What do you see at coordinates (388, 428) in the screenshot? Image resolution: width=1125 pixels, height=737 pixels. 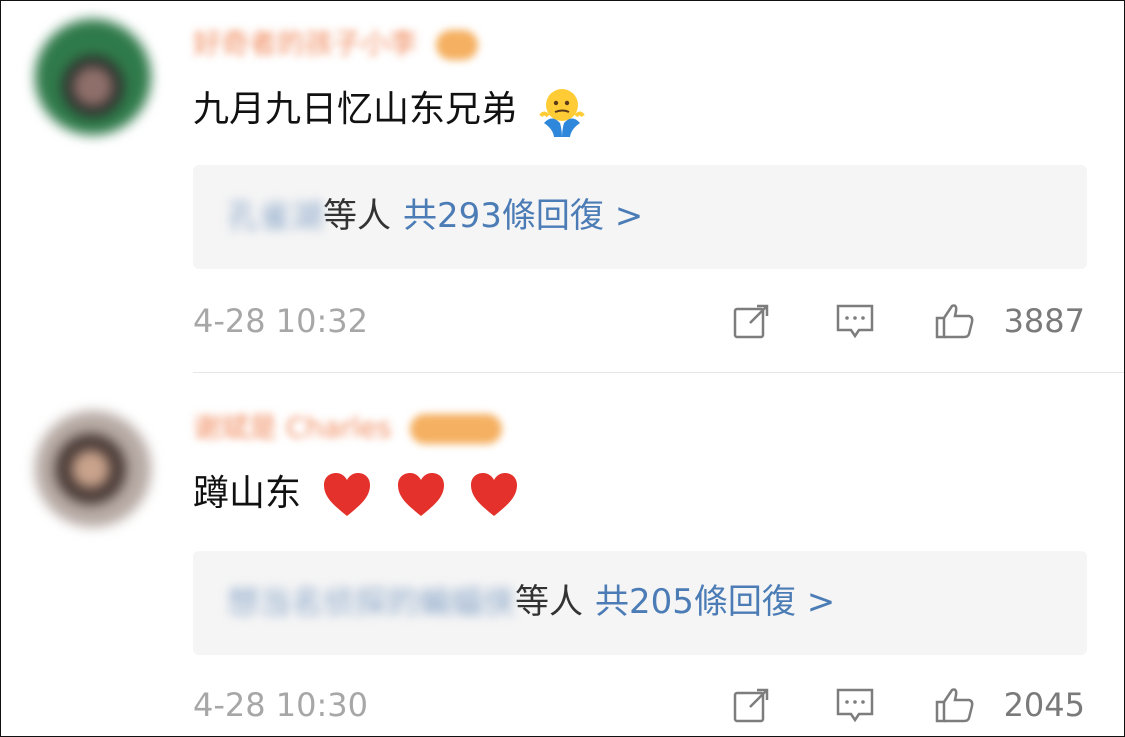 I see `username: 谢斌是 Charles` at bounding box center [388, 428].